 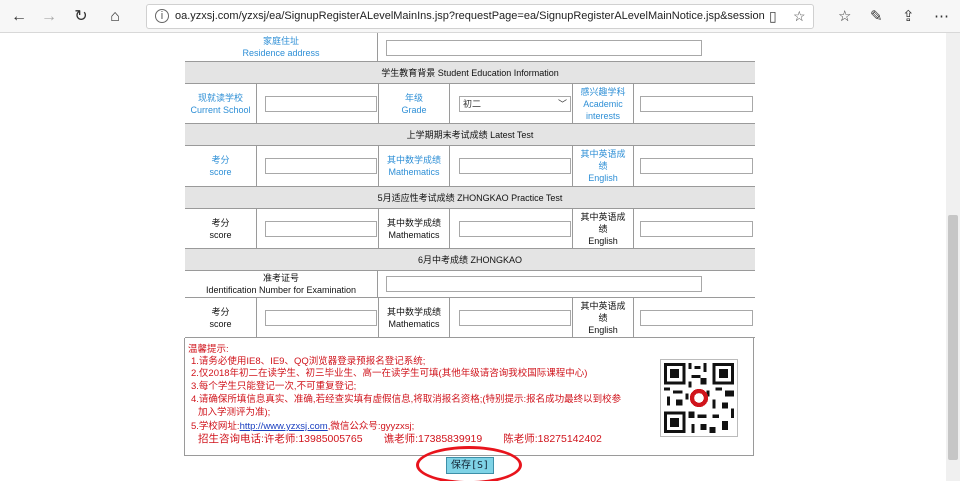 I want to click on interests-label-en-1: Academic, so click(x=603, y=103).